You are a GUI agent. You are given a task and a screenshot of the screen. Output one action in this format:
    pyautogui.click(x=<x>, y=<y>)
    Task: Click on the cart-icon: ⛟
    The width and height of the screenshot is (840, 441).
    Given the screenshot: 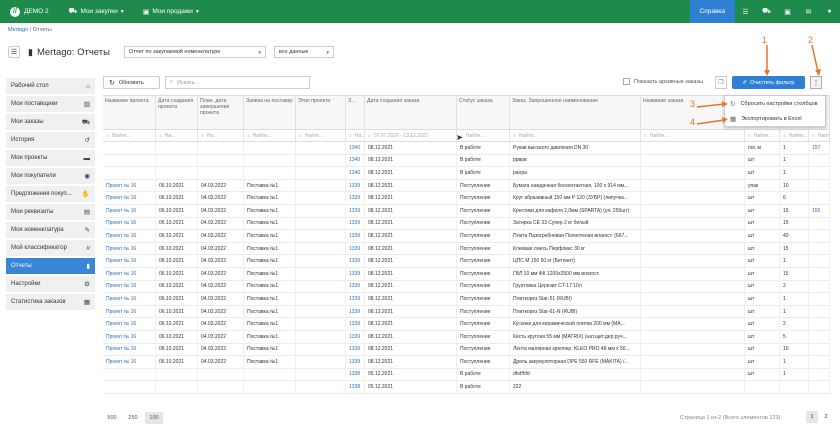 What is the action you would take?
    pyautogui.click(x=766, y=11)
    